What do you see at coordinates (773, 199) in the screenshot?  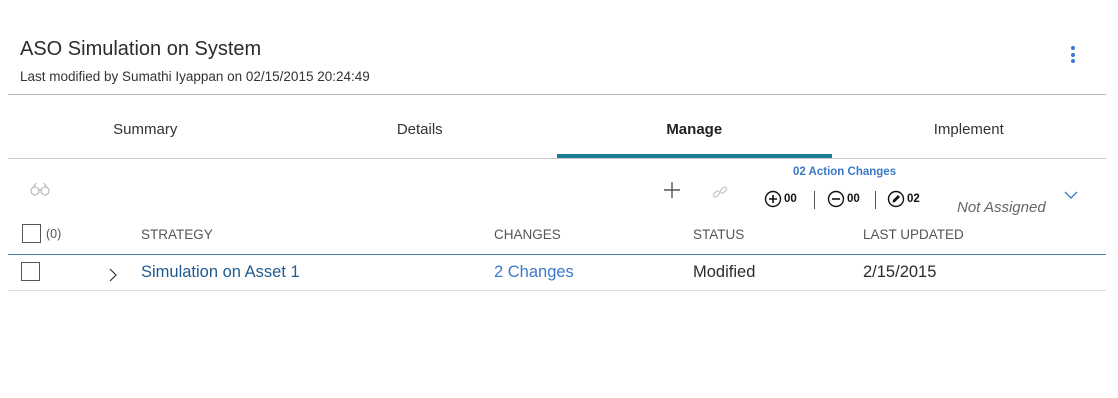 I see `plus-circle-icon` at bounding box center [773, 199].